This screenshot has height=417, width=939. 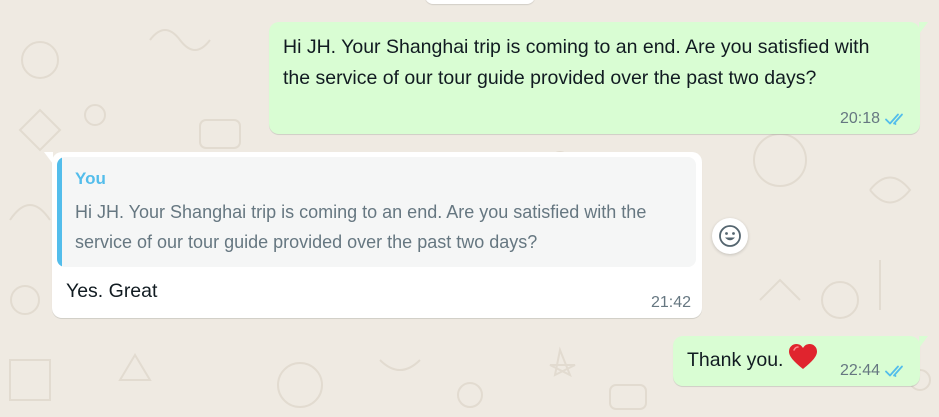 I want to click on message-outgoing: Thank you. 22:44, so click(x=800, y=361).